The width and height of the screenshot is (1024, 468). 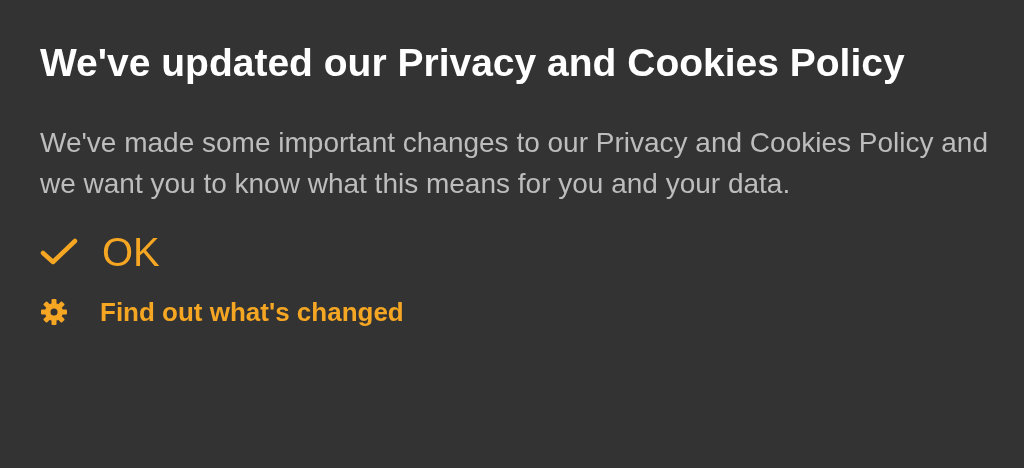 I want to click on checkmark-icon, so click(x=59, y=252).